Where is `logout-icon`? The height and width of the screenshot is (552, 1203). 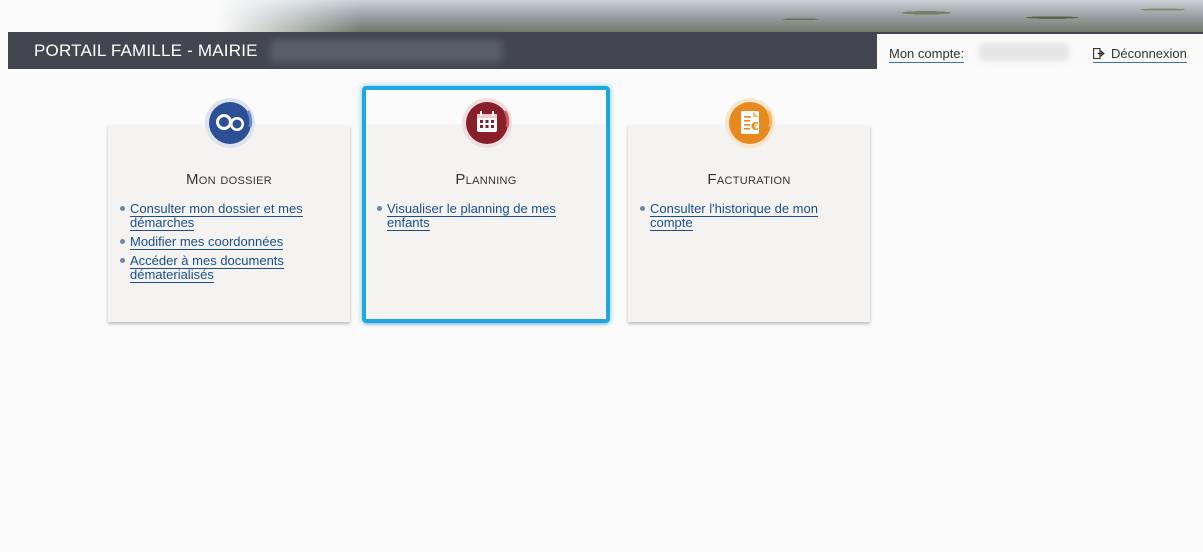
logout-icon is located at coordinates (1099, 53).